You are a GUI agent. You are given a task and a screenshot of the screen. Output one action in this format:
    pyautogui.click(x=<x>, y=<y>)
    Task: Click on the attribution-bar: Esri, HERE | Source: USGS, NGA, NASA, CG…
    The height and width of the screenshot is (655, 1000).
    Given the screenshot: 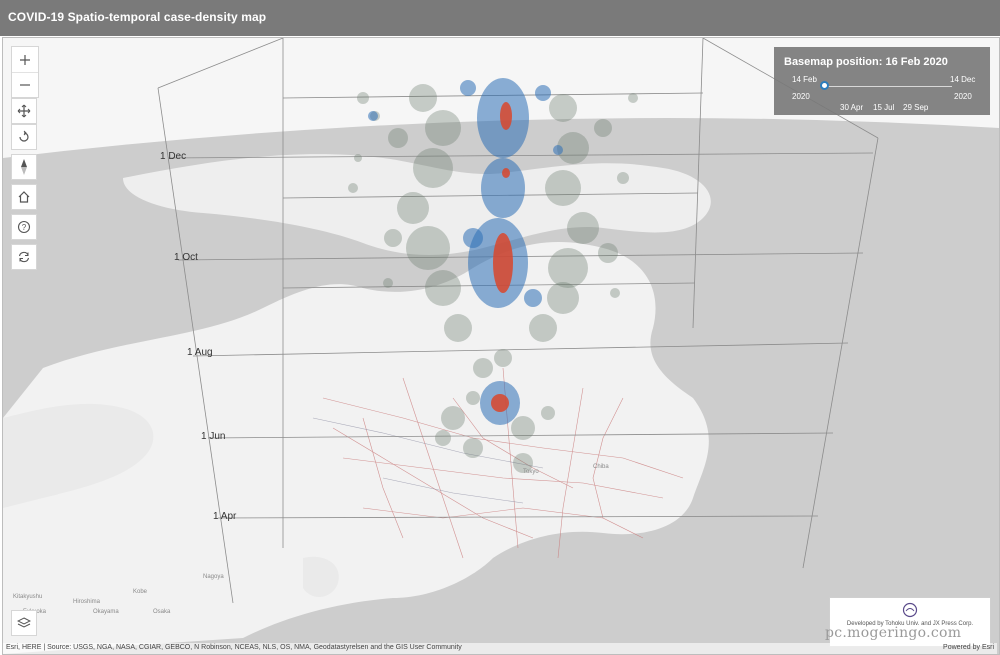 What is the action you would take?
    pyautogui.click(x=500, y=648)
    